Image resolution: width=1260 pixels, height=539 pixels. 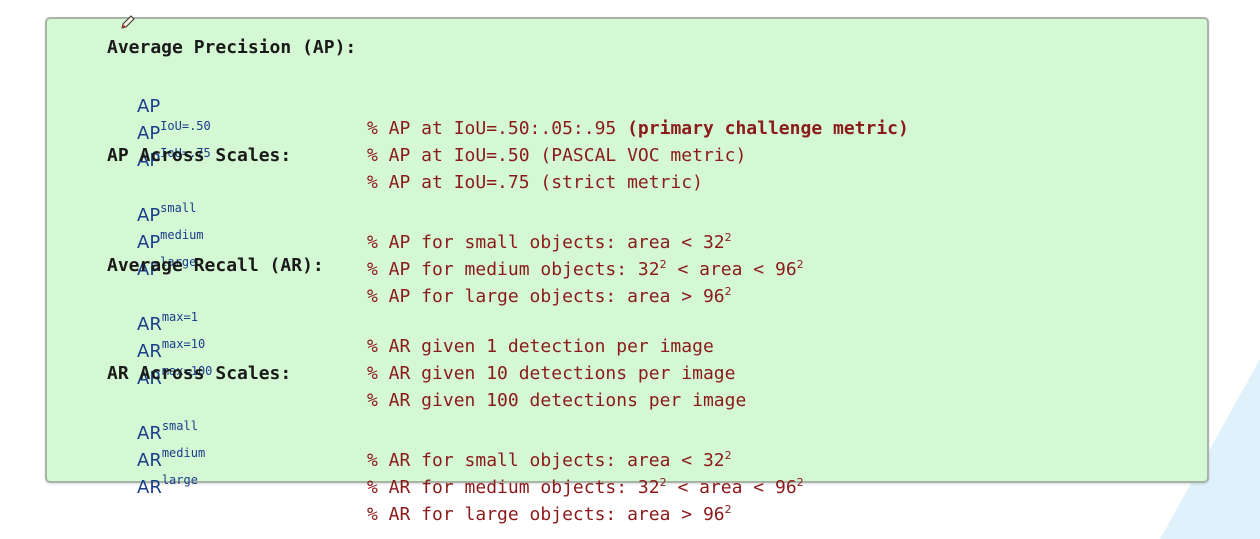 I want to click on pencil-icon, so click(x=128, y=22).